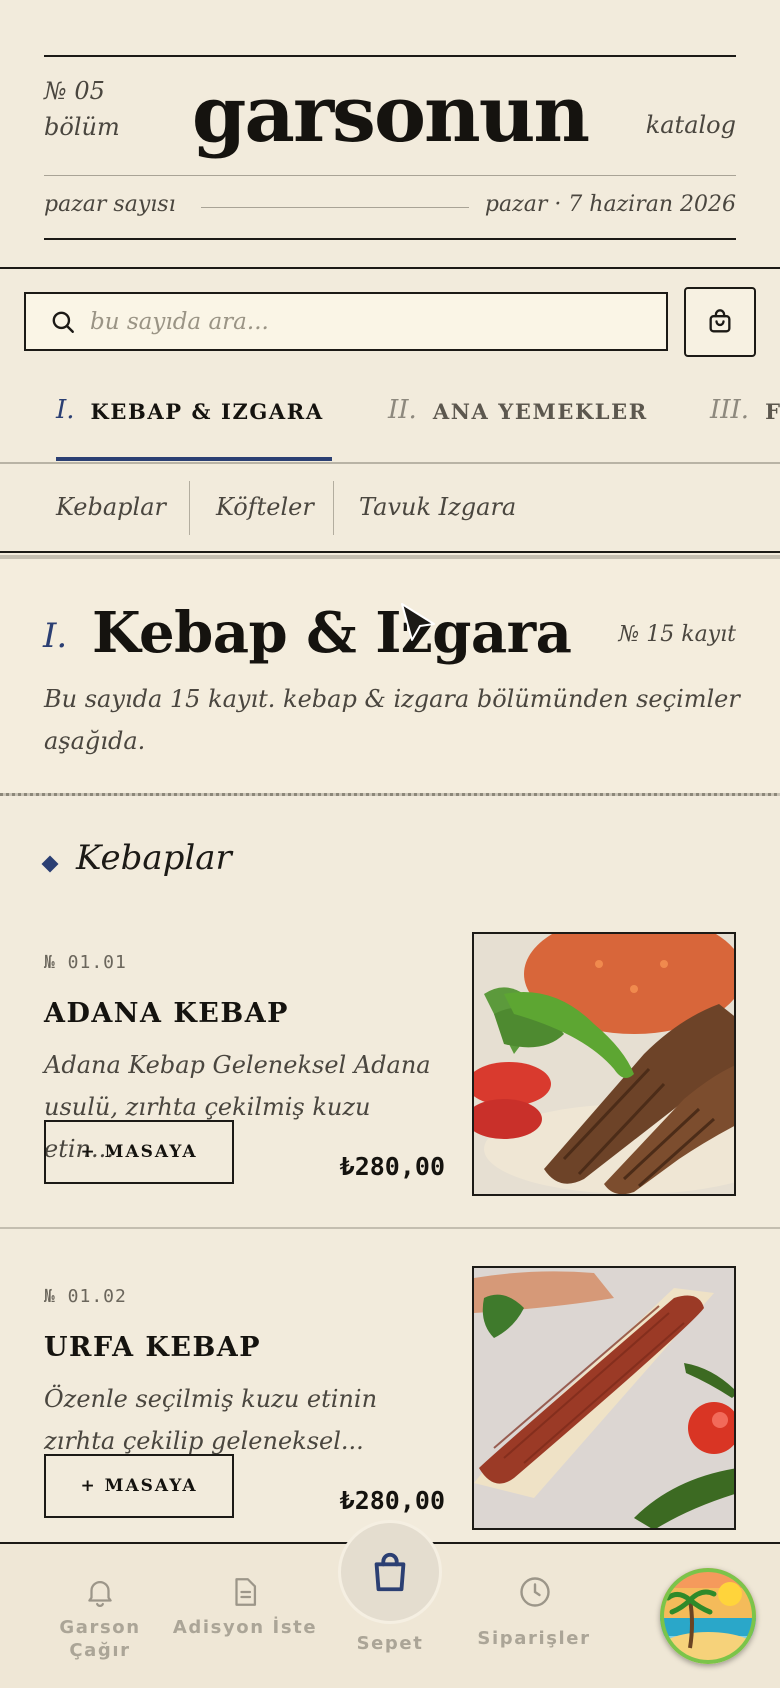 The width and height of the screenshot is (780, 1688). I want to click on cart-button, so click(720, 322).